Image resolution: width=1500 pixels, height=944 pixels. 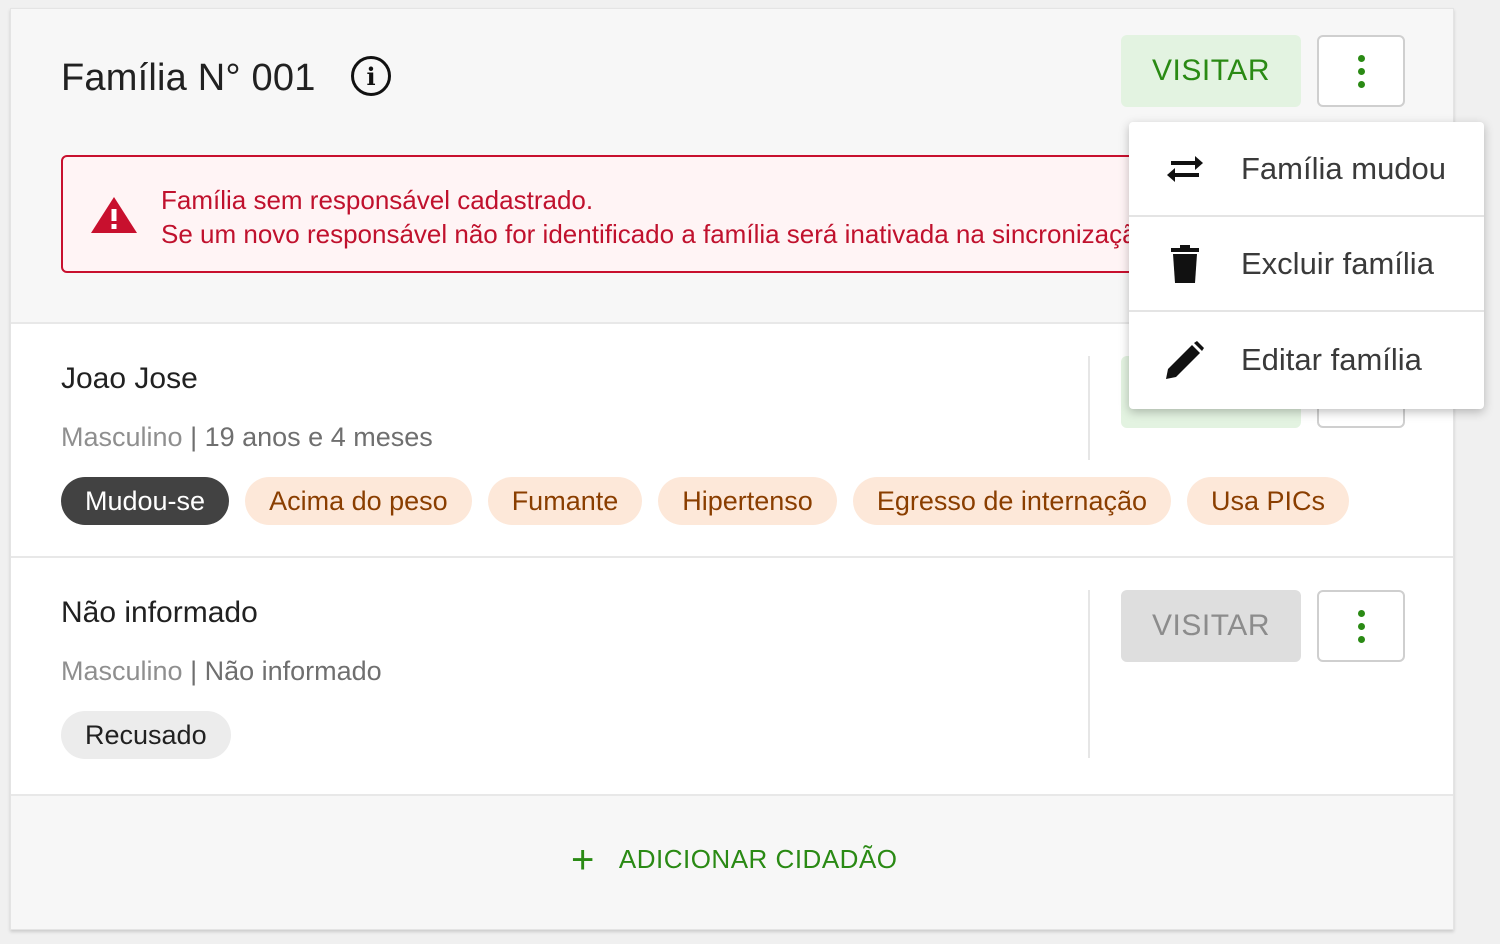 What do you see at coordinates (188, 78) in the screenshot?
I see `family-title: Família N° 001` at bounding box center [188, 78].